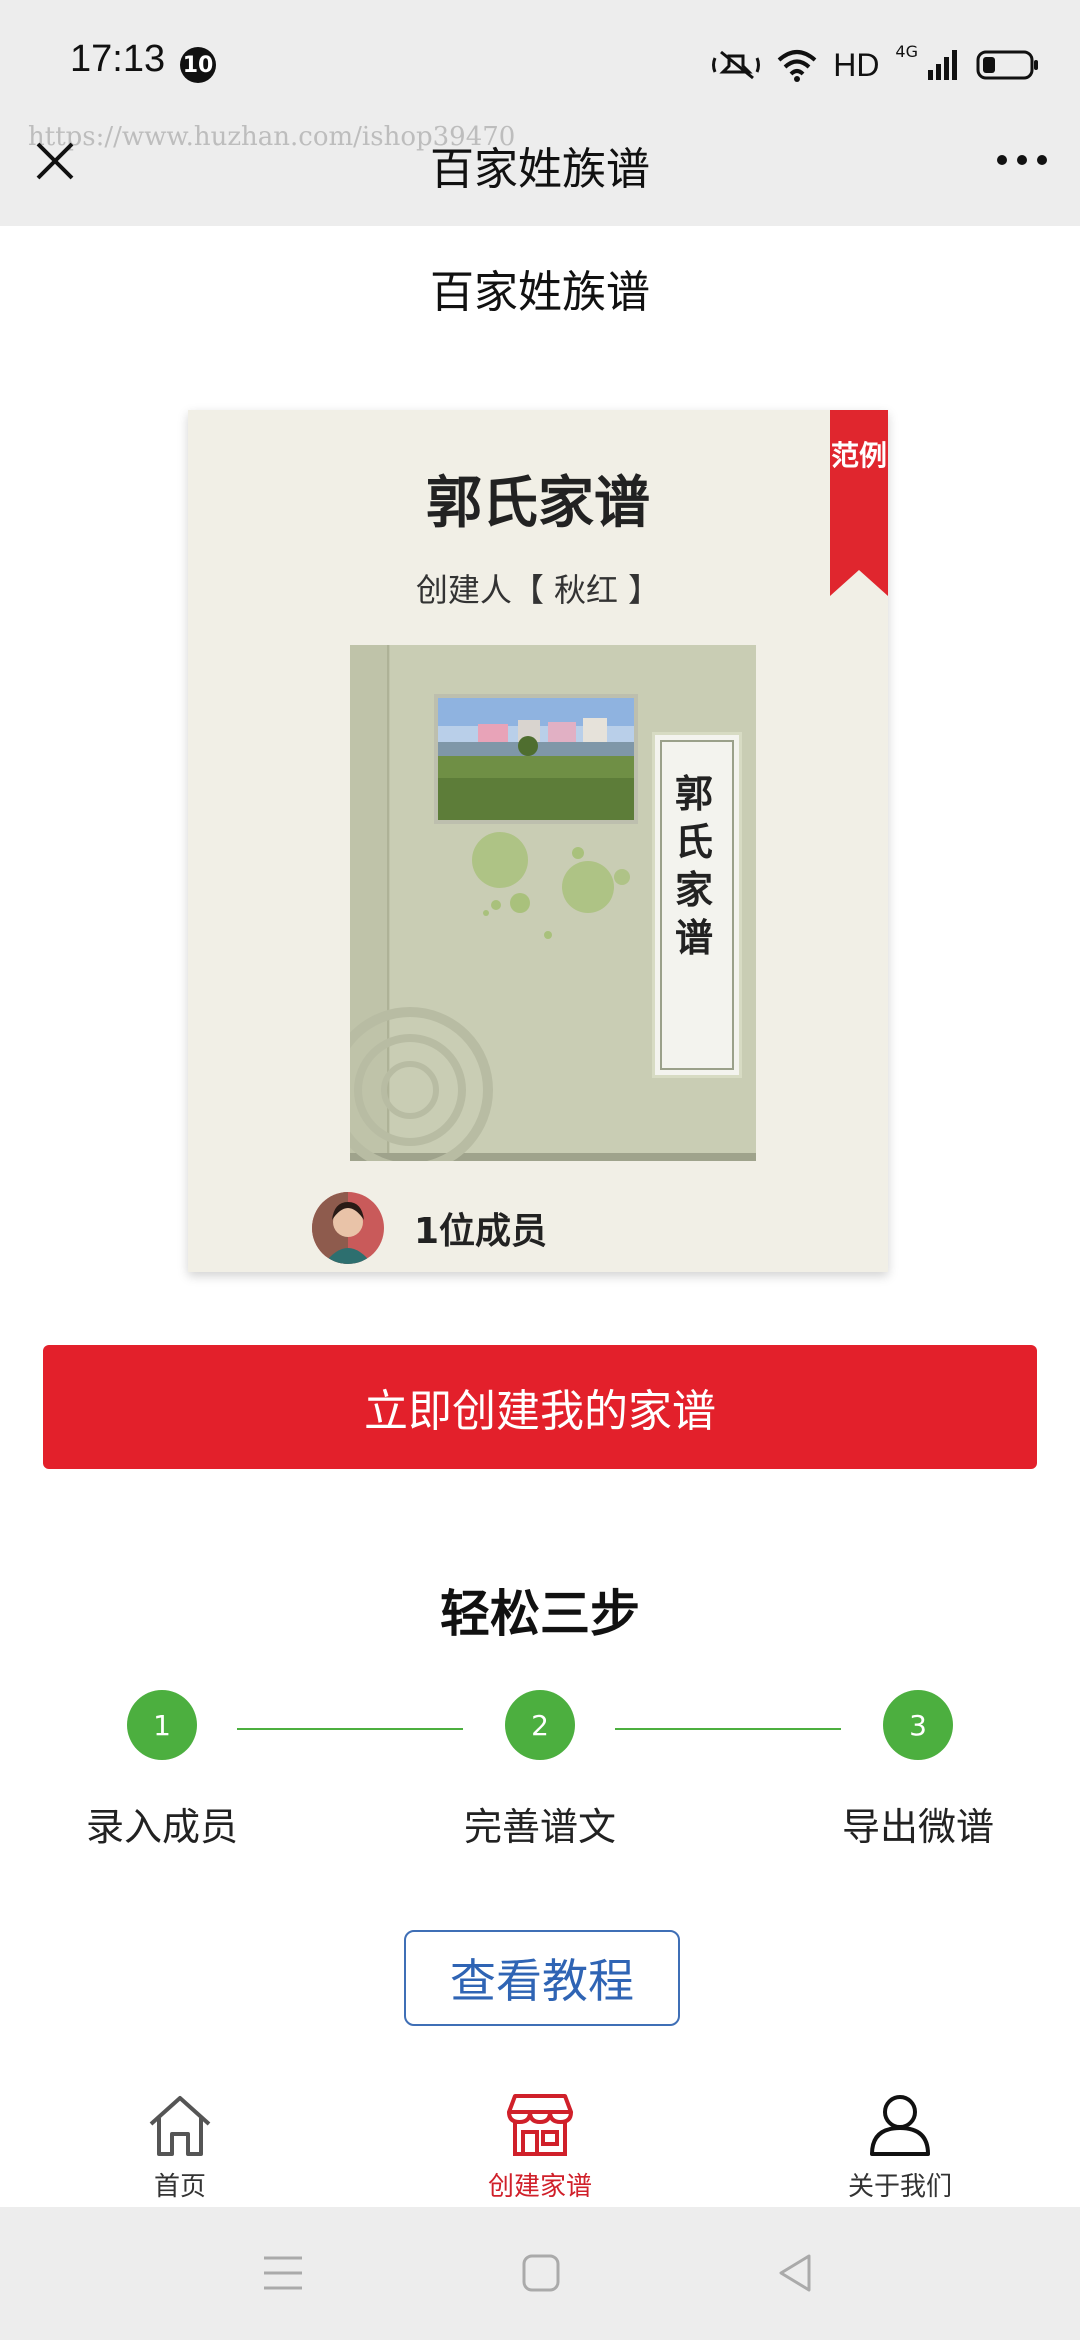 Image resolution: width=1080 pixels, height=2340 pixels. I want to click on recents-icon, so click(283, 2273).